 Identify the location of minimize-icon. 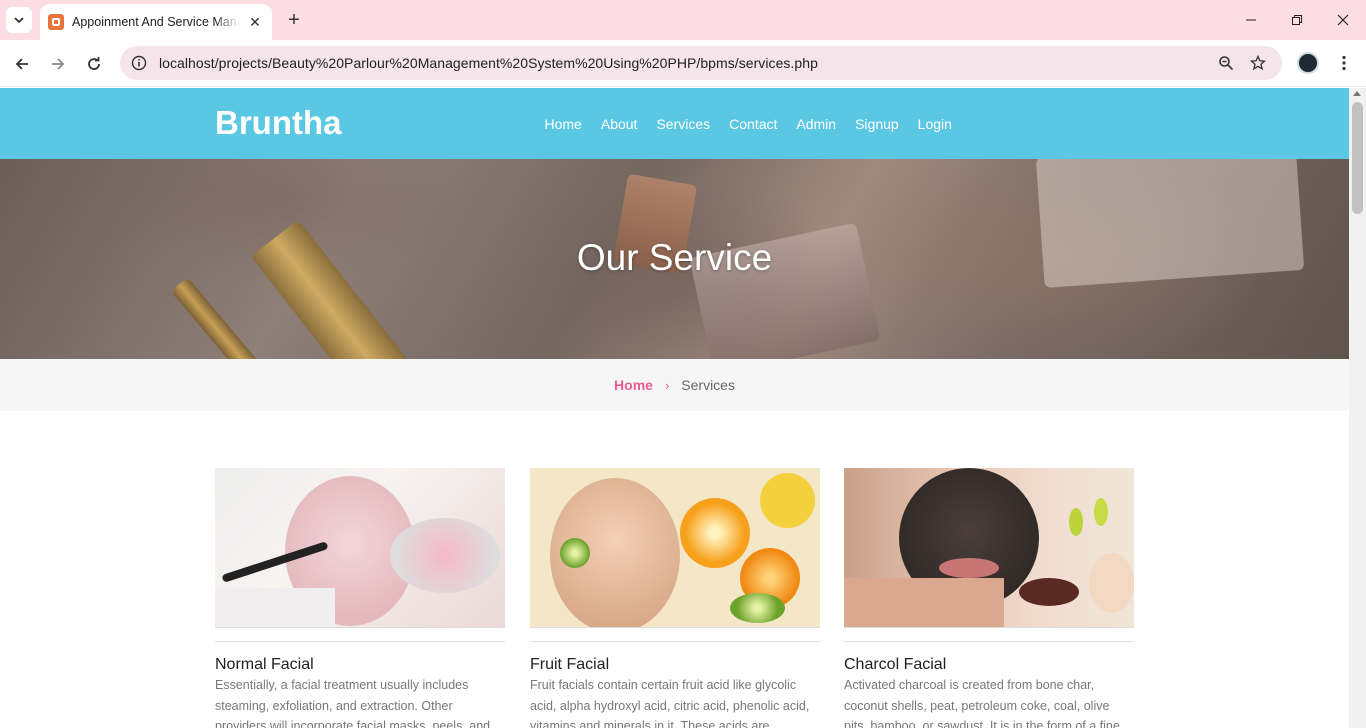
(1251, 20).